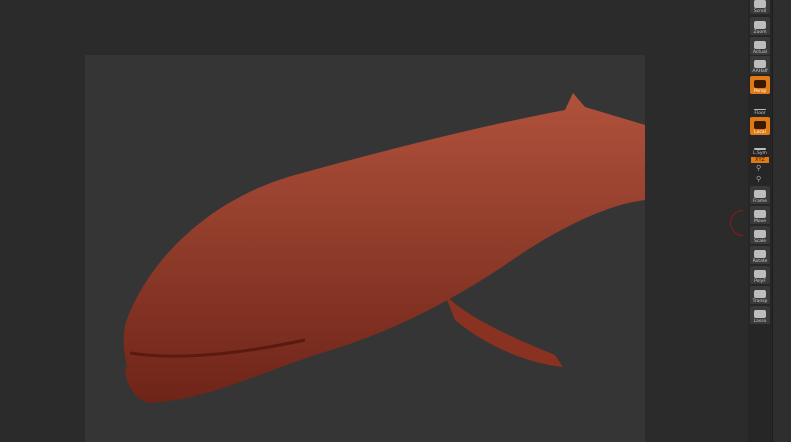 The width and height of the screenshot is (791, 442). Describe the element at coordinates (760, 160) in the screenshot. I see `xyz-toggle: XYZ` at that location.